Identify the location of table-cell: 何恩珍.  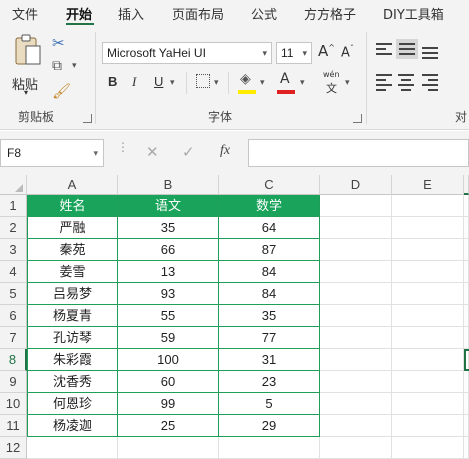
(72, 404).